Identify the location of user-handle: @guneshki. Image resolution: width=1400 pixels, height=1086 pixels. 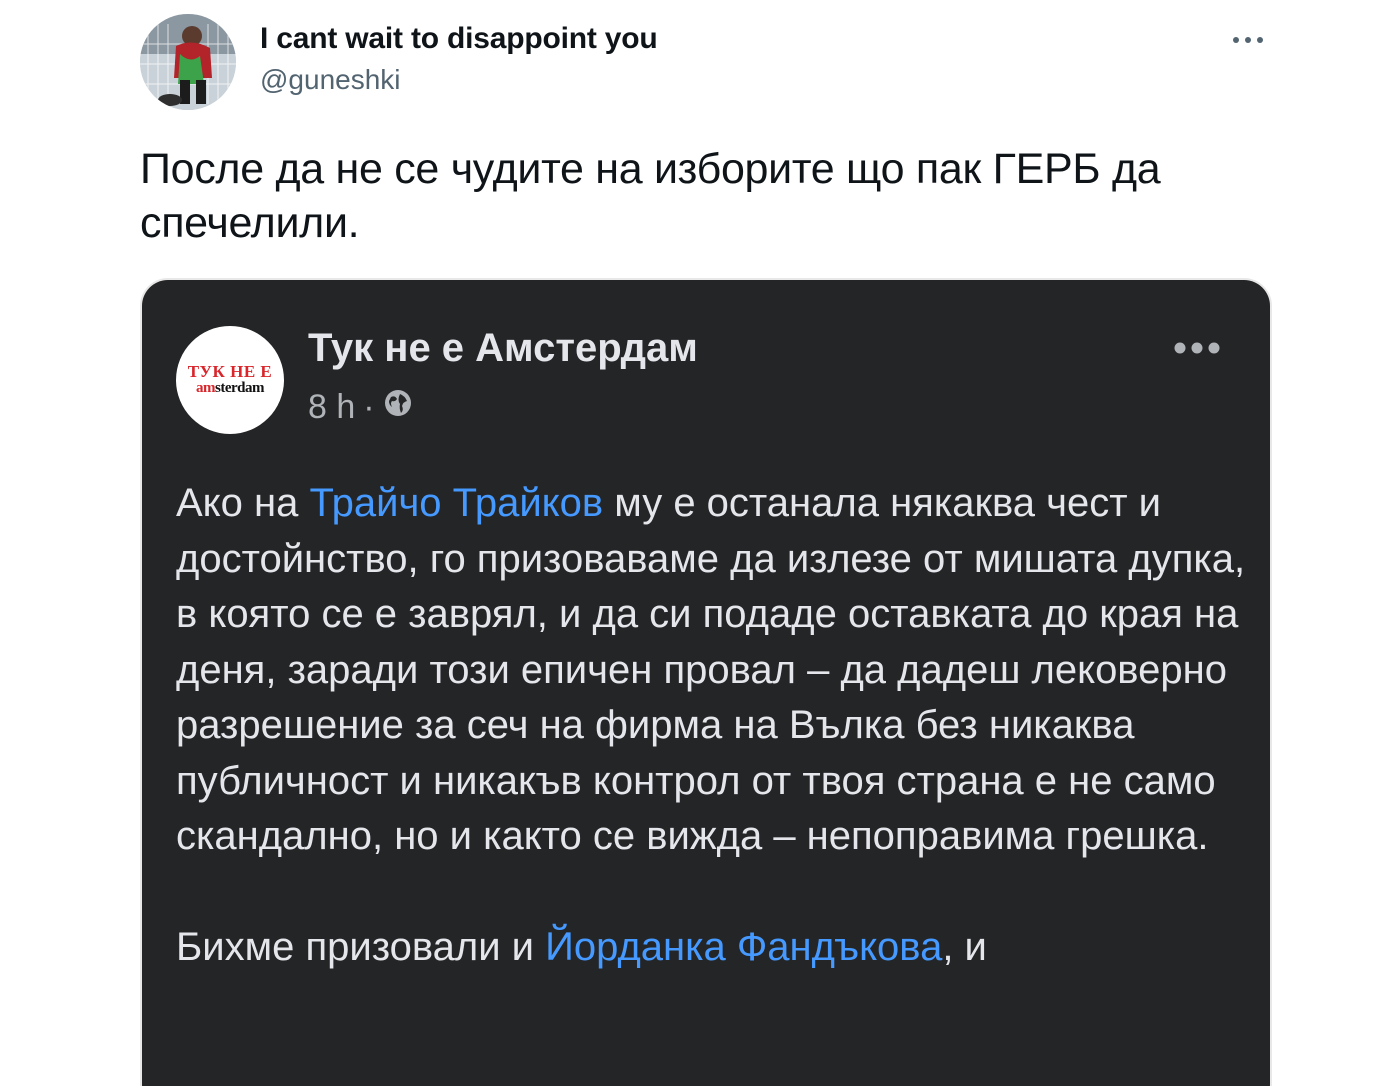
(330, 80).